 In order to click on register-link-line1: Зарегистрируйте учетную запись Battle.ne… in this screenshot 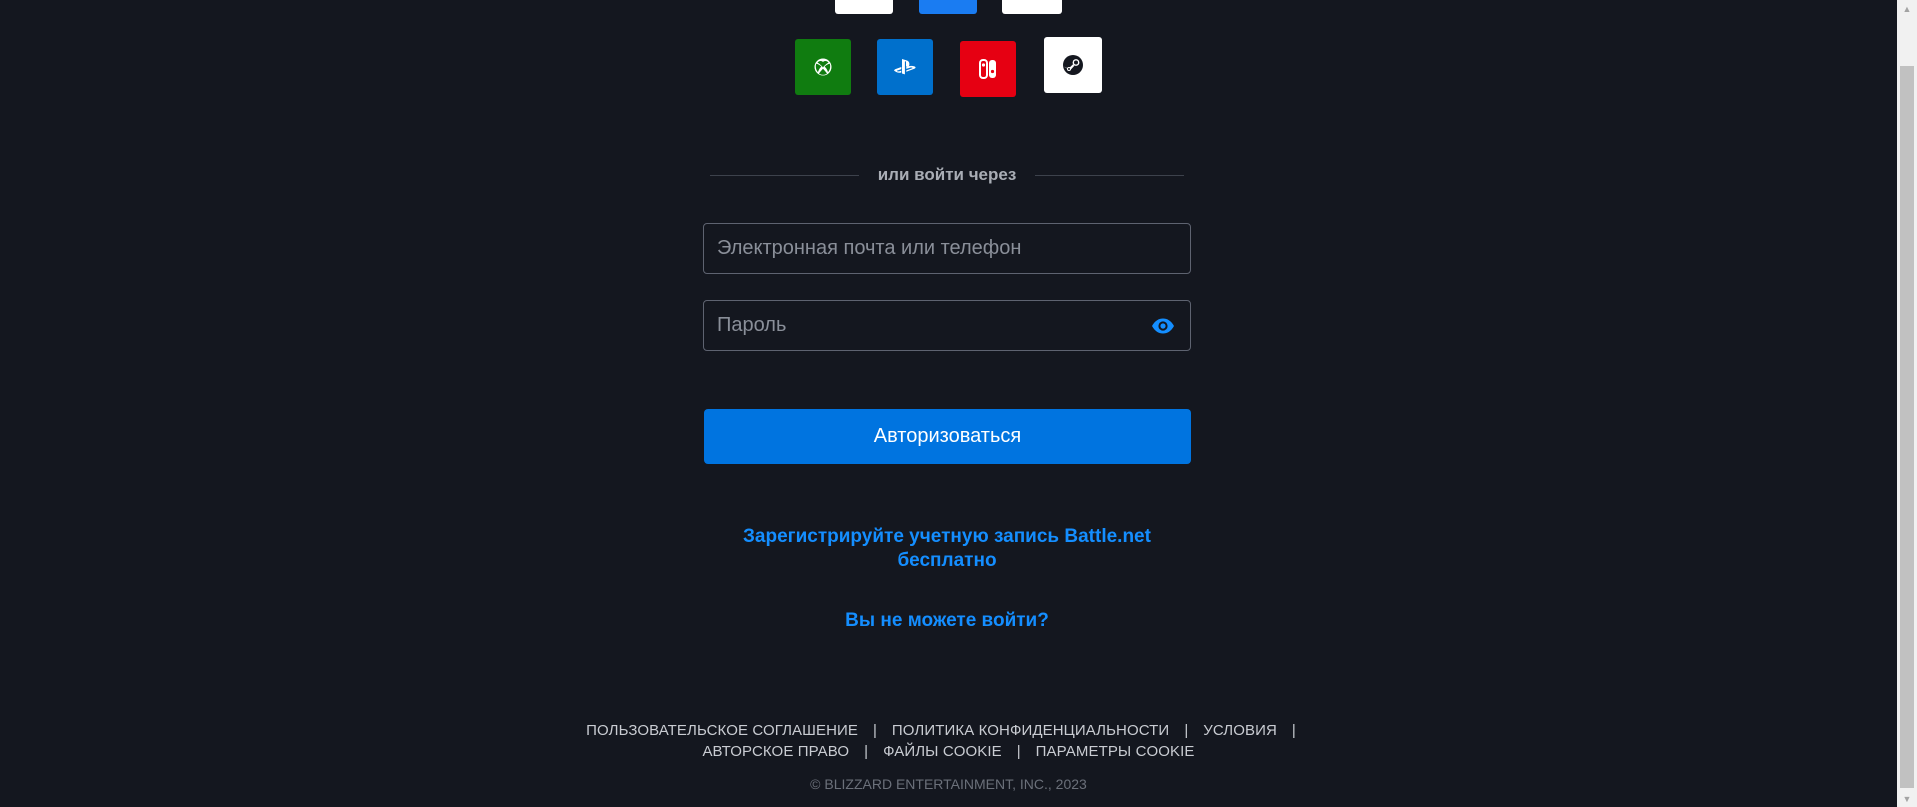, I will do `click(947, 536)`.